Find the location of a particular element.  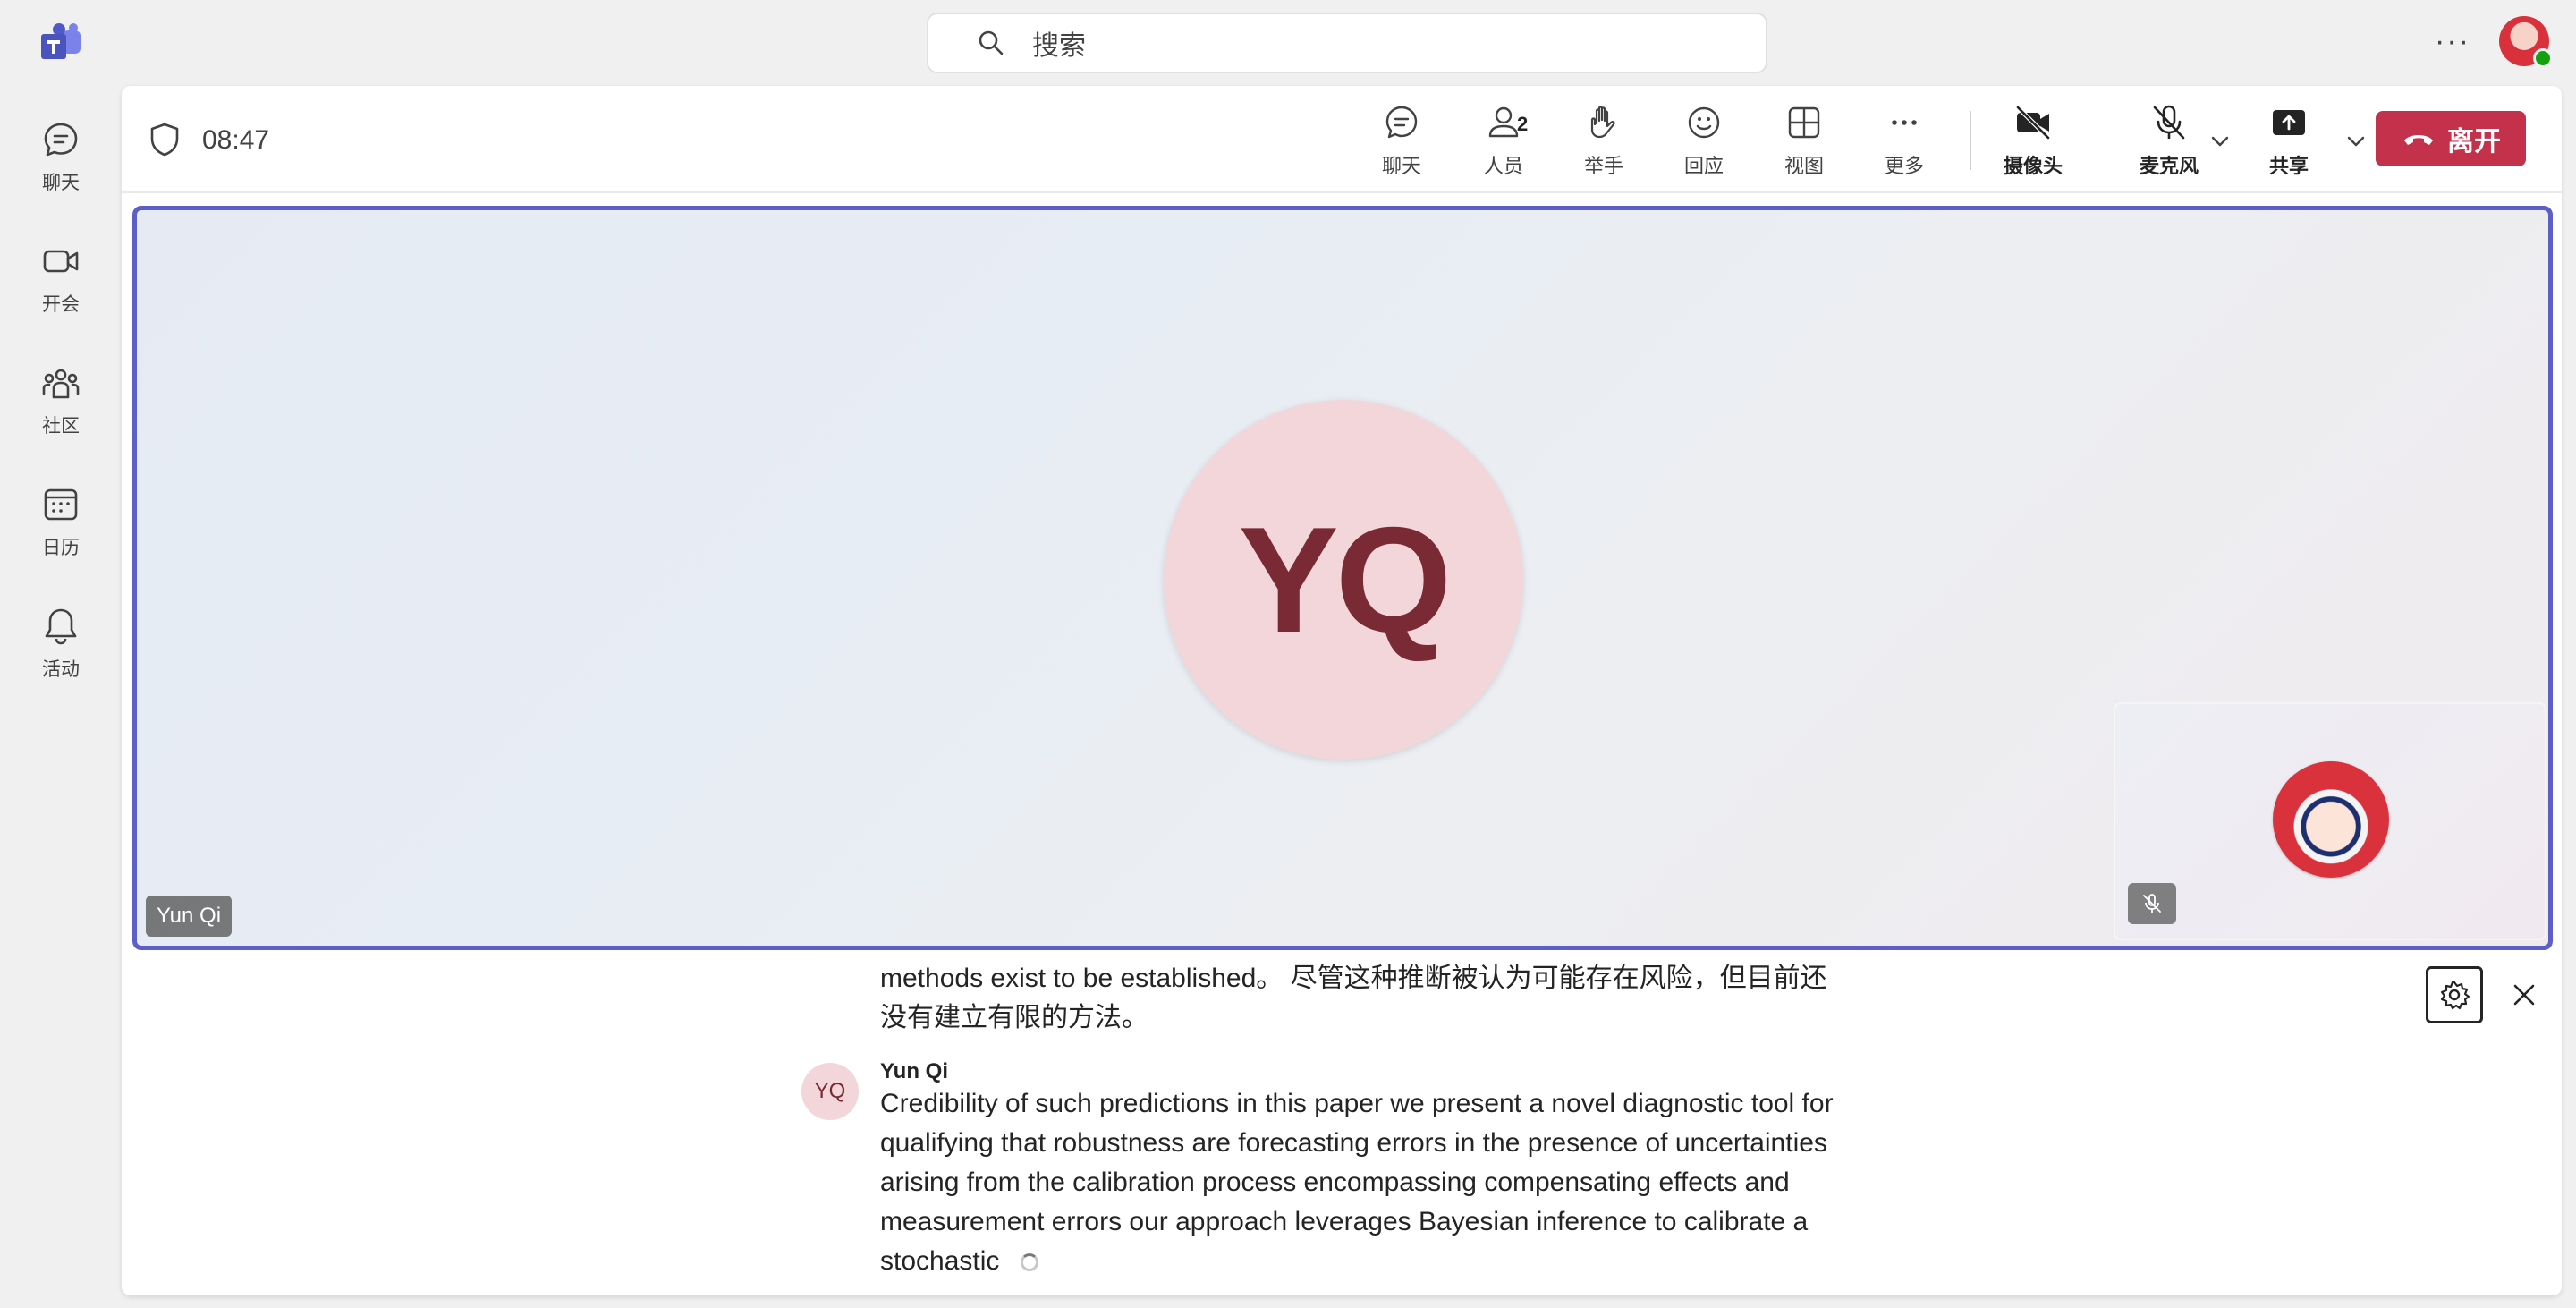

react-label: 回应 is located at coordinates (1703, 167).